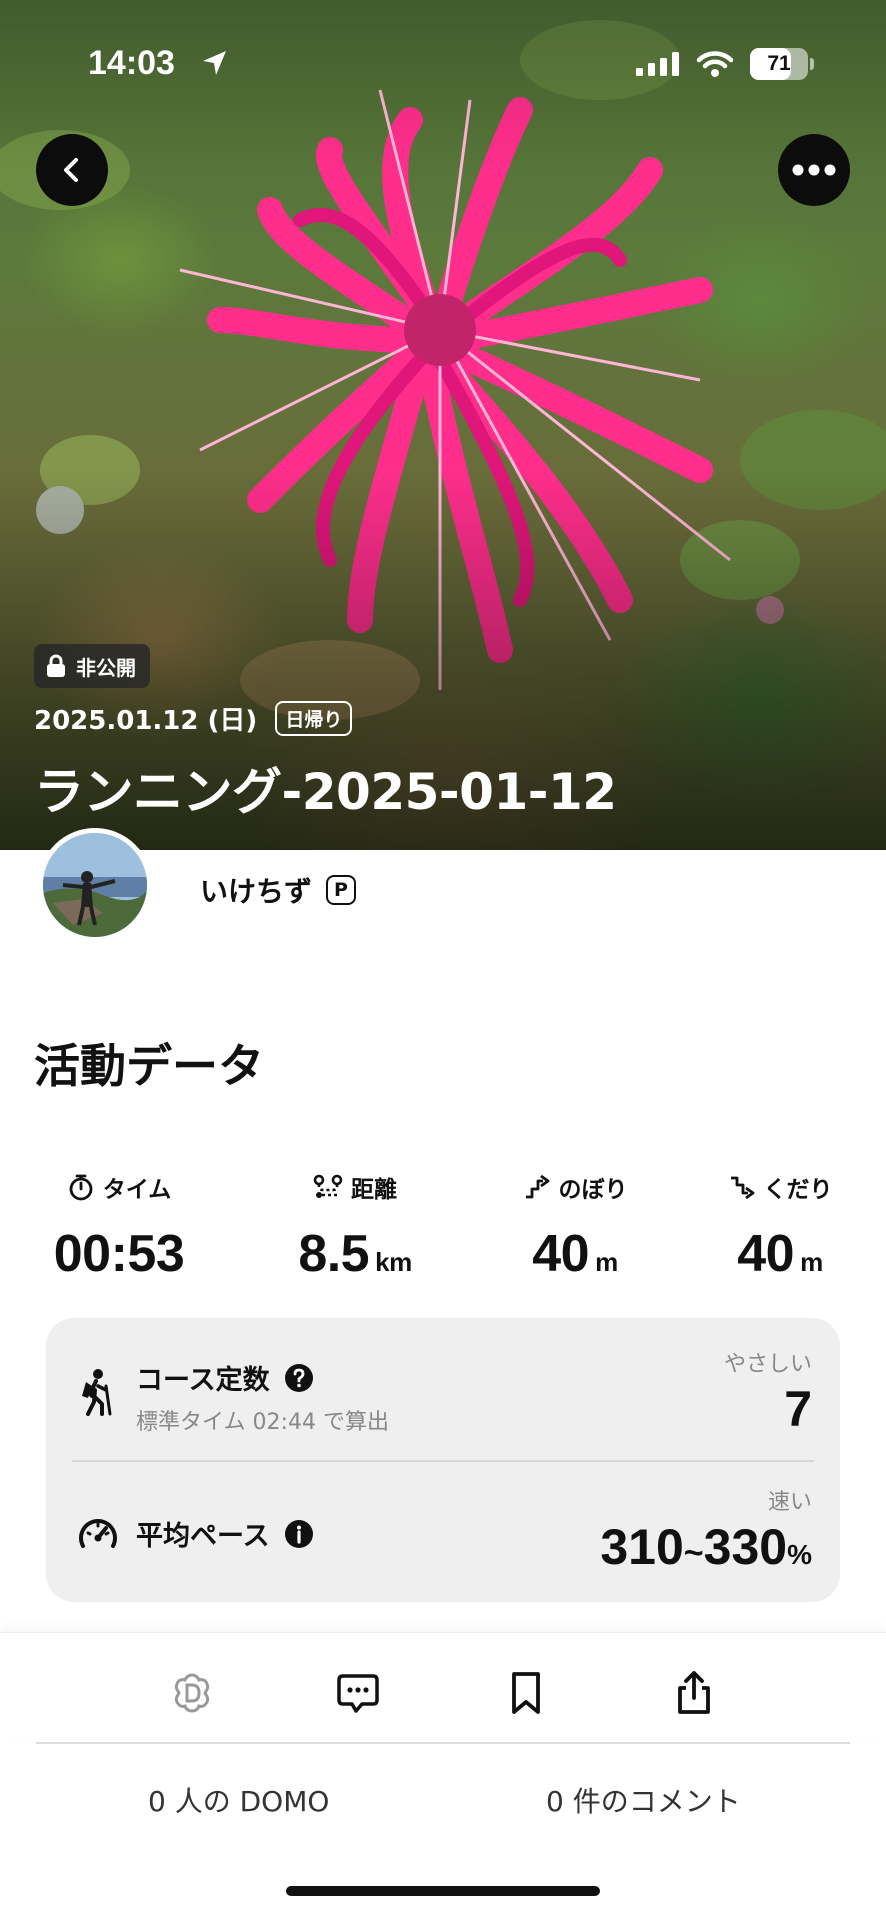 The height and width of the screenshot is (1920, 886). Describe the element at coordinates (214, 63) in the screenshot. I see `location-arrow-icon` at that location.